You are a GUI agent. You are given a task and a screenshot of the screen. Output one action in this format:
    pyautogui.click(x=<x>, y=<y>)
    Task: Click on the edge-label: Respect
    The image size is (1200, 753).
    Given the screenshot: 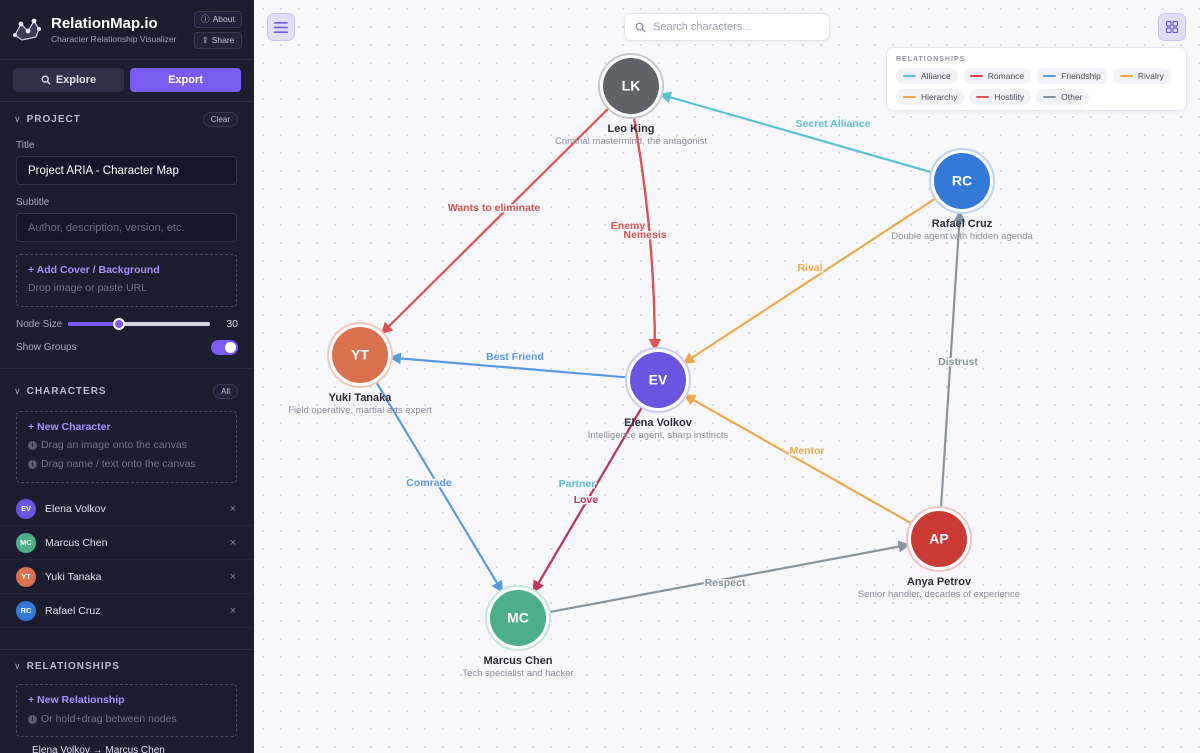 What is the action you would take?
    pyautogui.click(x=725, y=582)
    